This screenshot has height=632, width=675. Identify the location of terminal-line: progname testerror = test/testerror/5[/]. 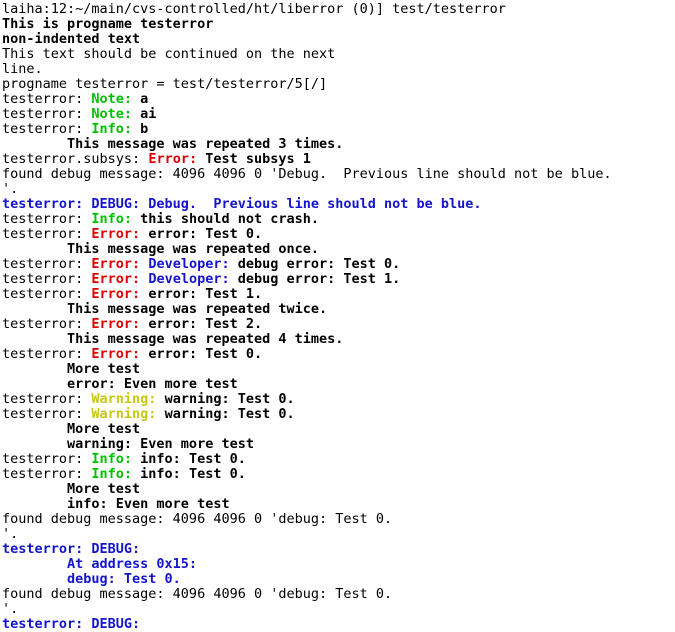
(338, 84).